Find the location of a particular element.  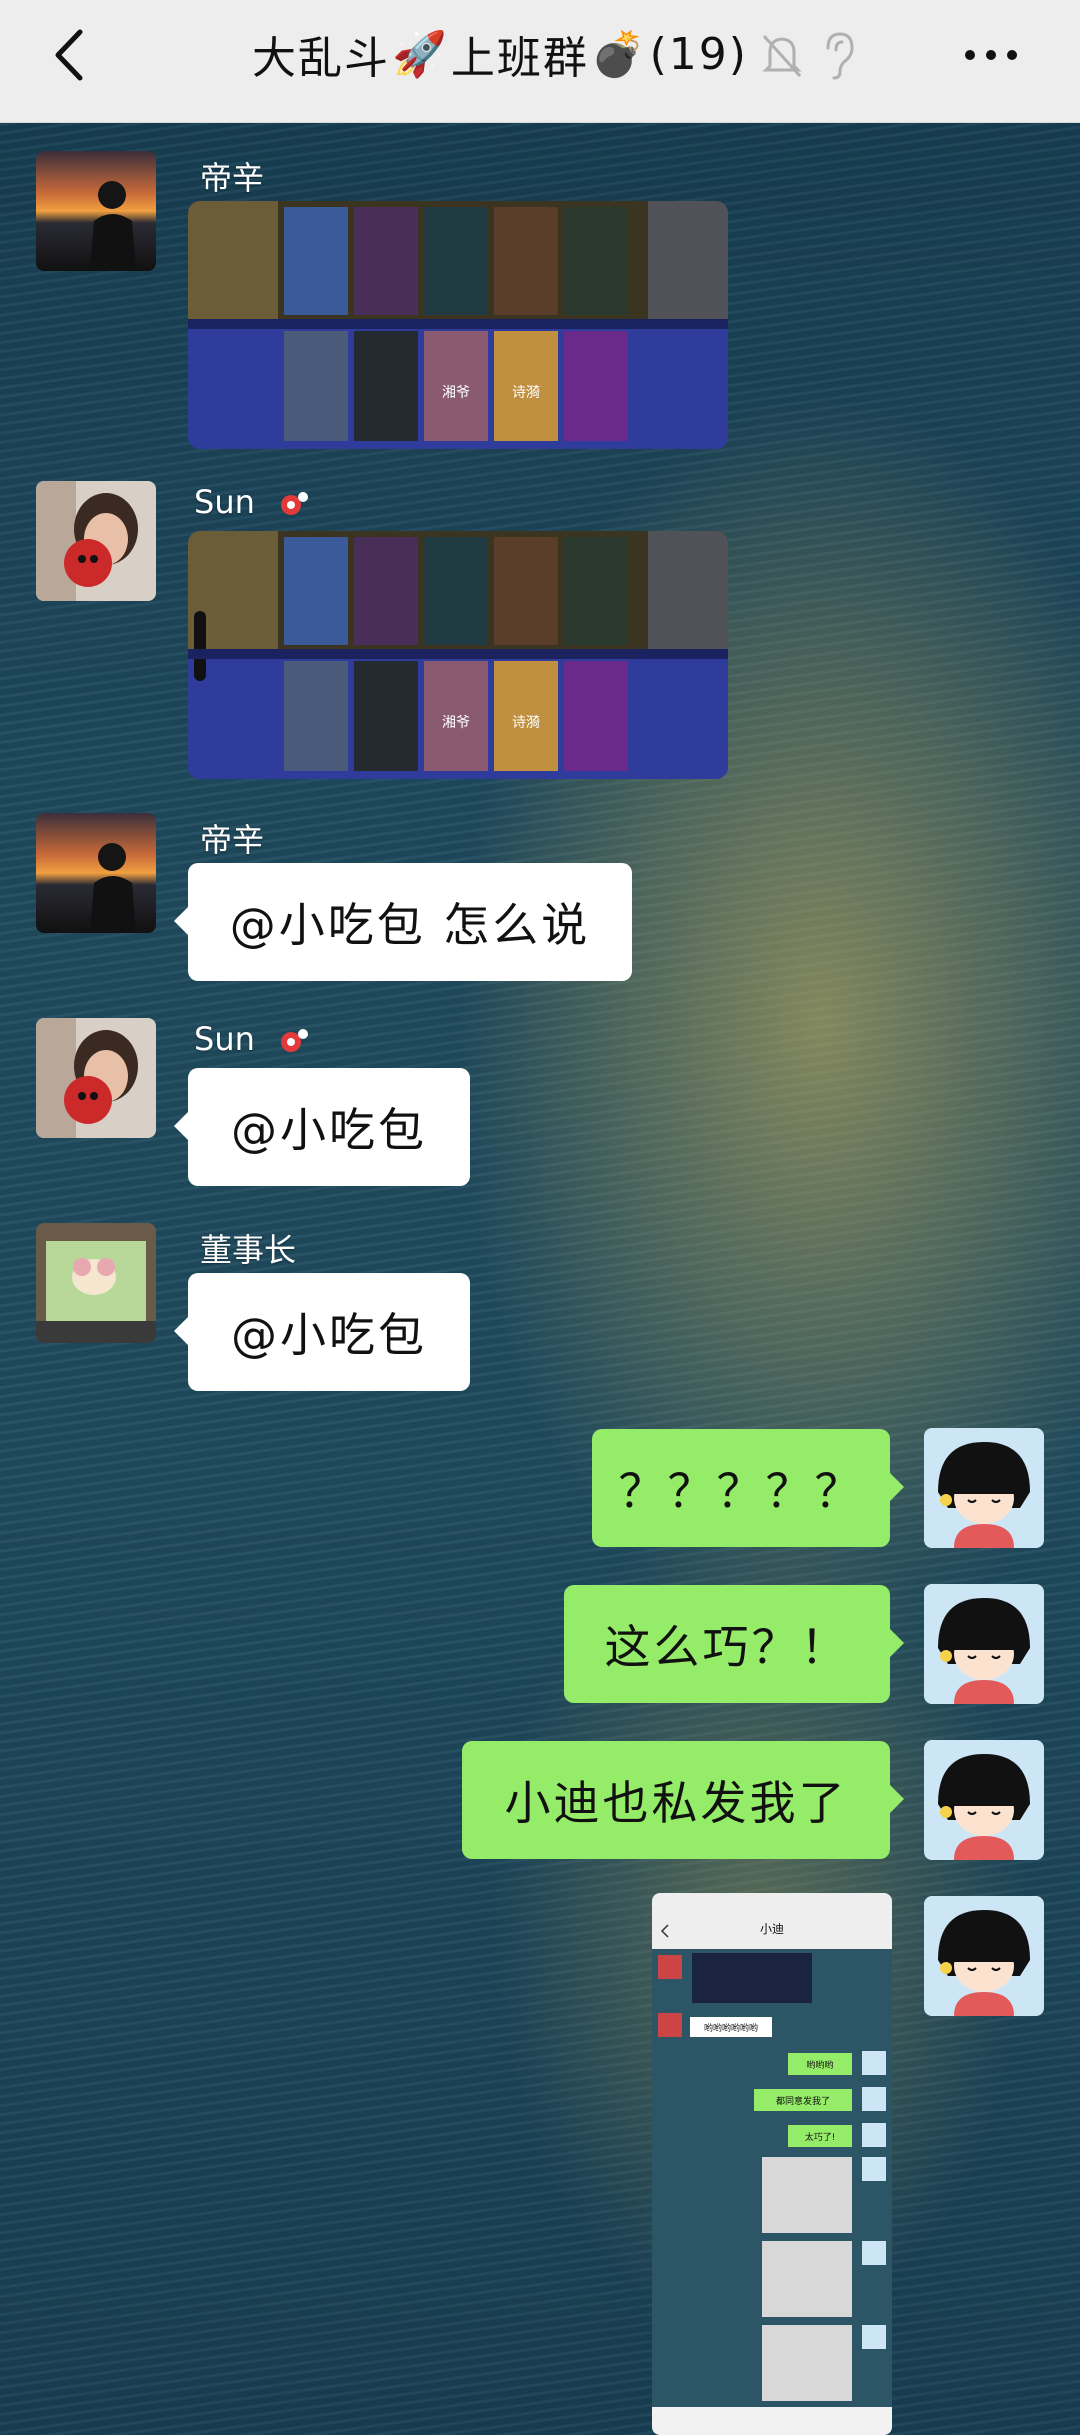

sender-name: 董事长 is located at coordinates (248, 1250).